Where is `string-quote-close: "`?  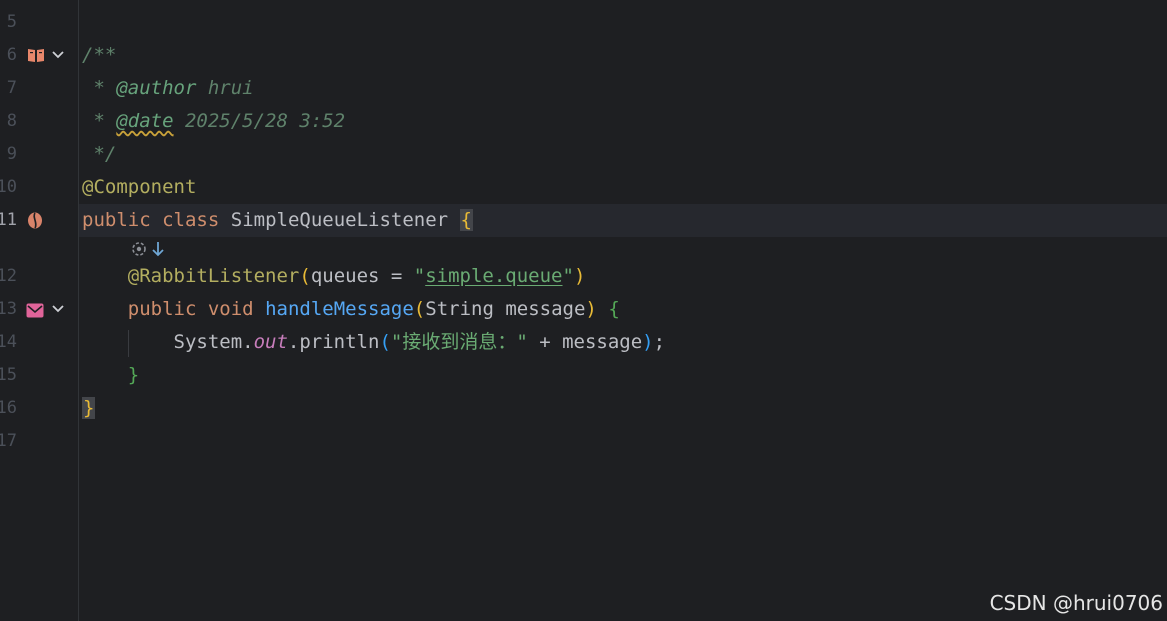 string-quote-close: " is located at coordinates (568, 276).